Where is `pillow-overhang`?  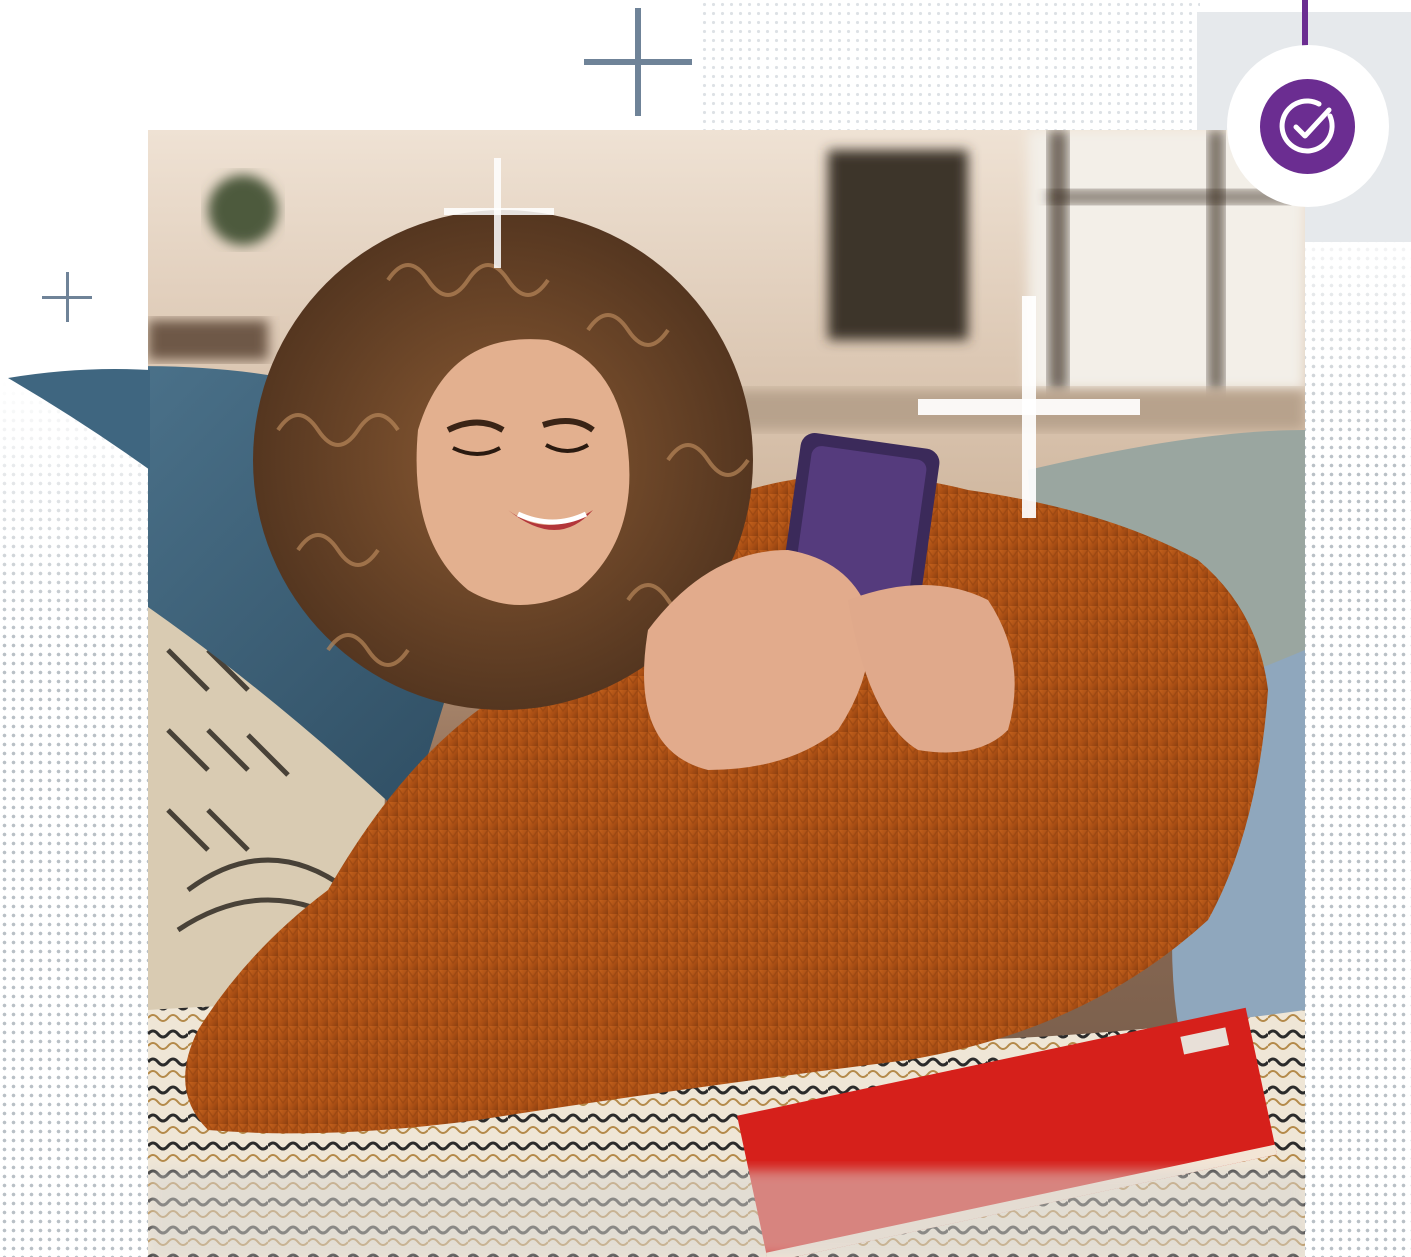
pillow-overhang is located at coordinates (79, 419).